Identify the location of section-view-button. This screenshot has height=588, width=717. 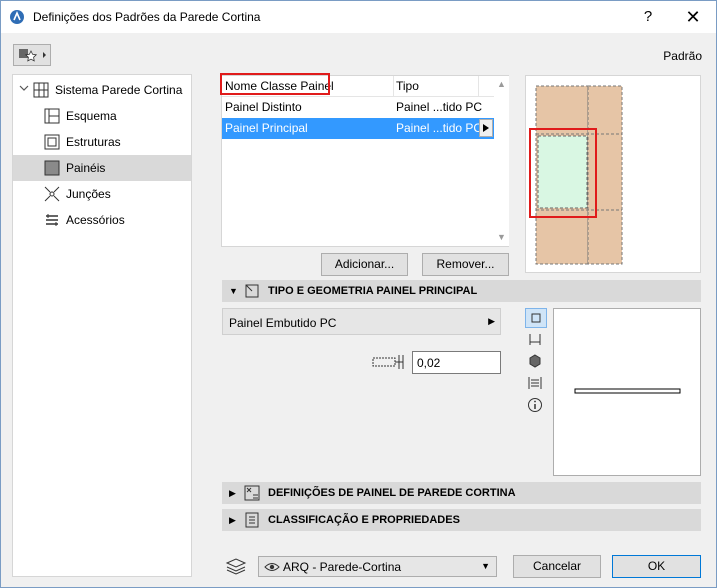
(536, 340).